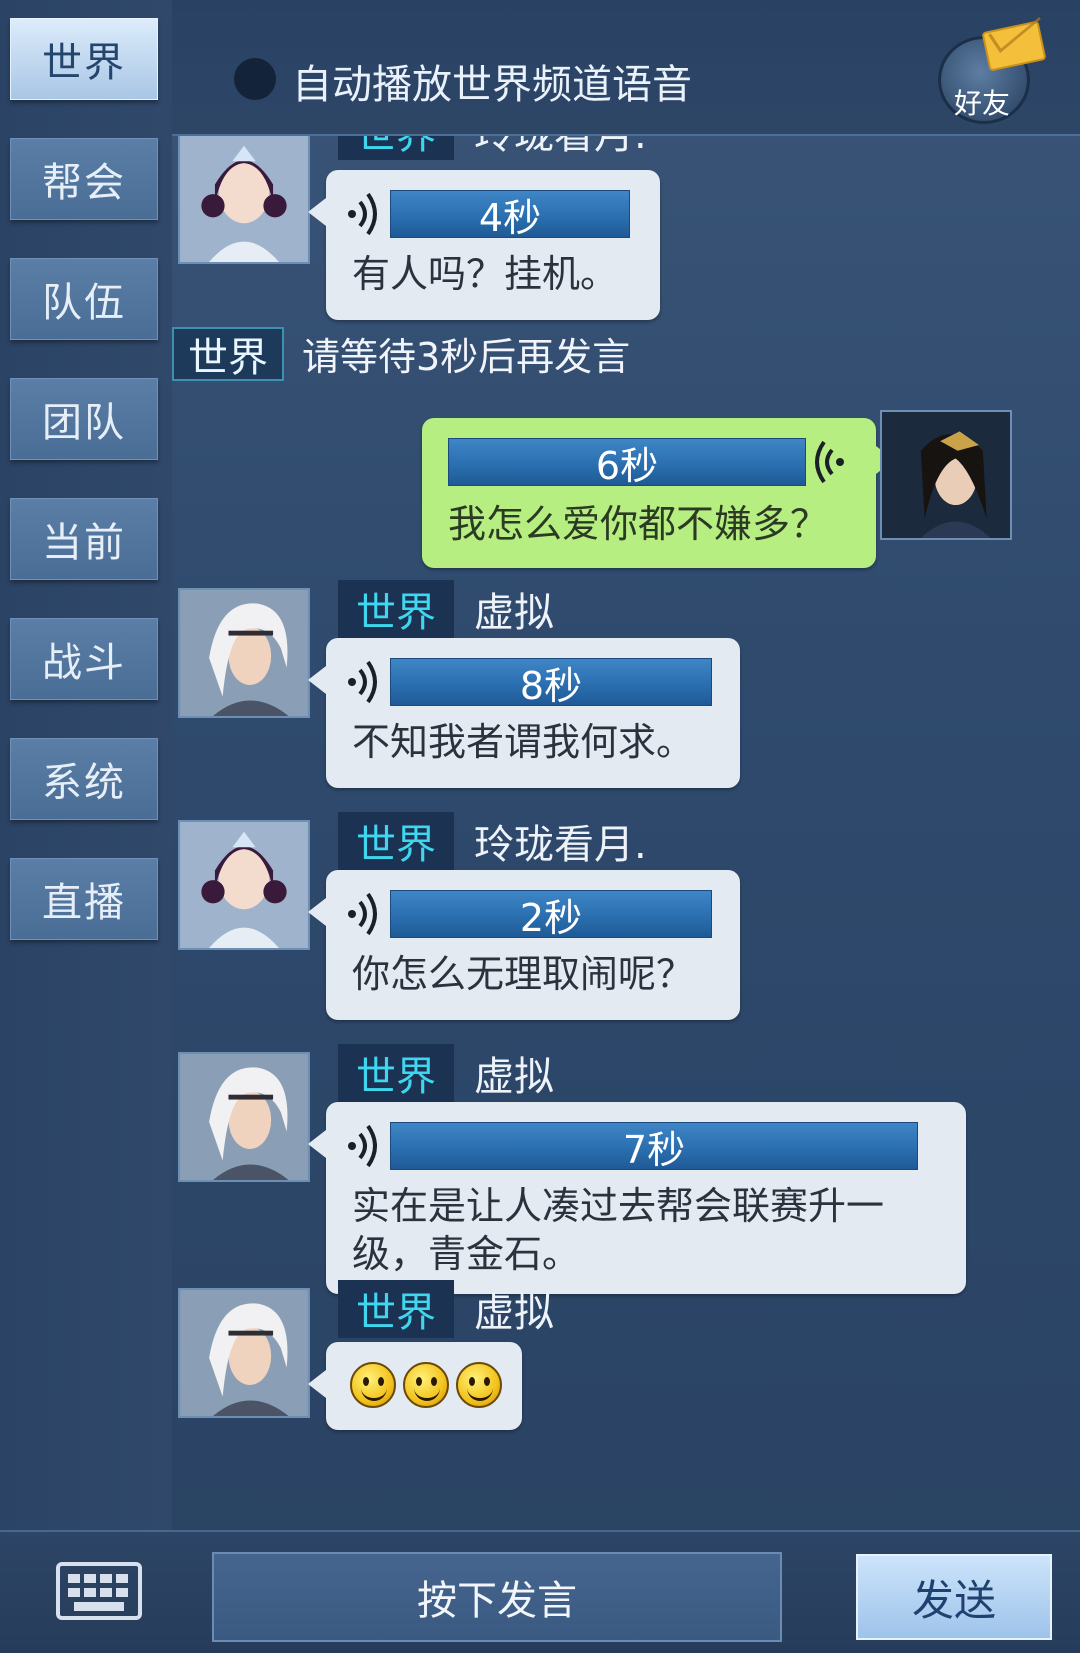  I want to click on voice-message: 2秒, so click(529, 915).